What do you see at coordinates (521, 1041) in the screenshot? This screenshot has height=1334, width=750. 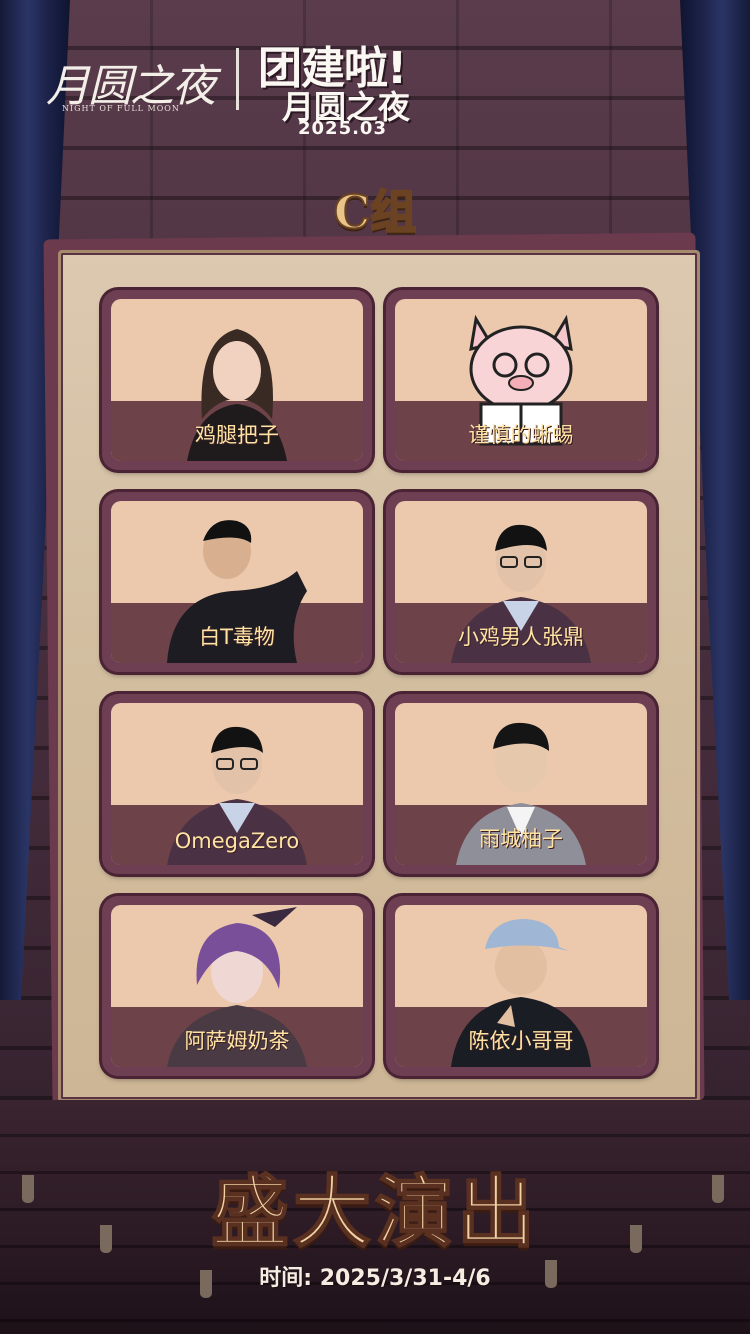 I see `player-name: 陈依小哥哥` at bounding box center [521, 1041].